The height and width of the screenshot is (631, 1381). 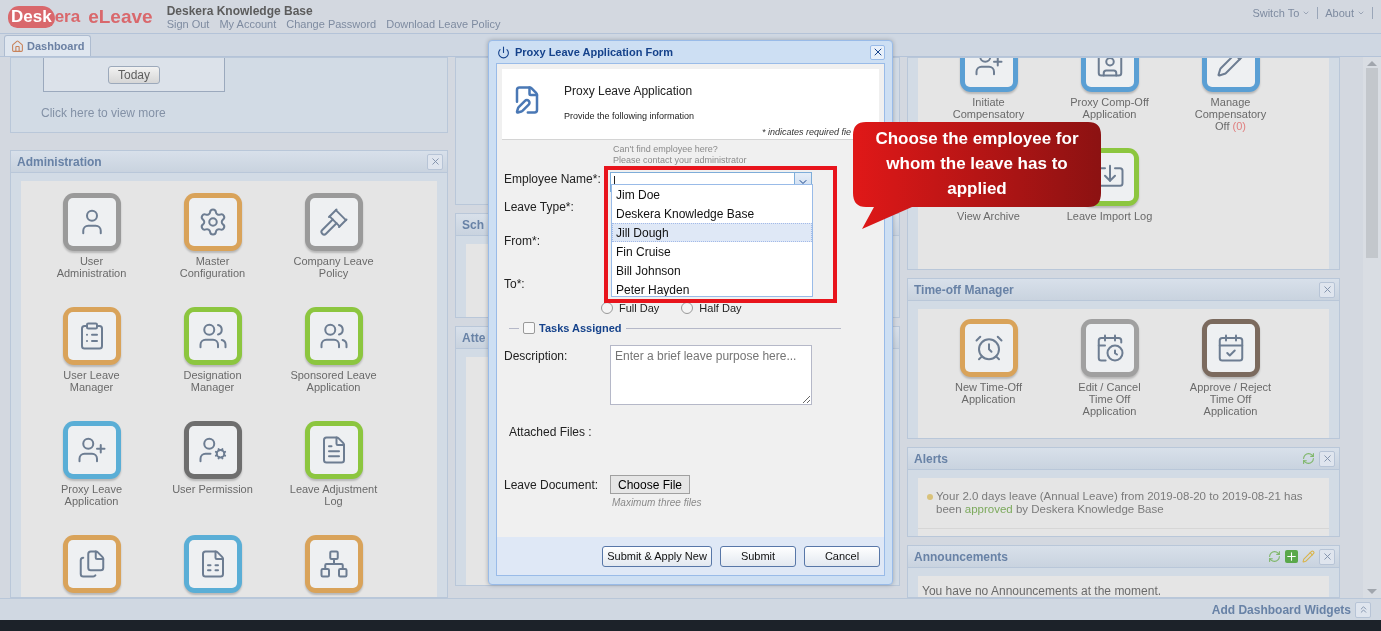 I want to click on field-label: Leave Type*:, so click(x=539, y=207).